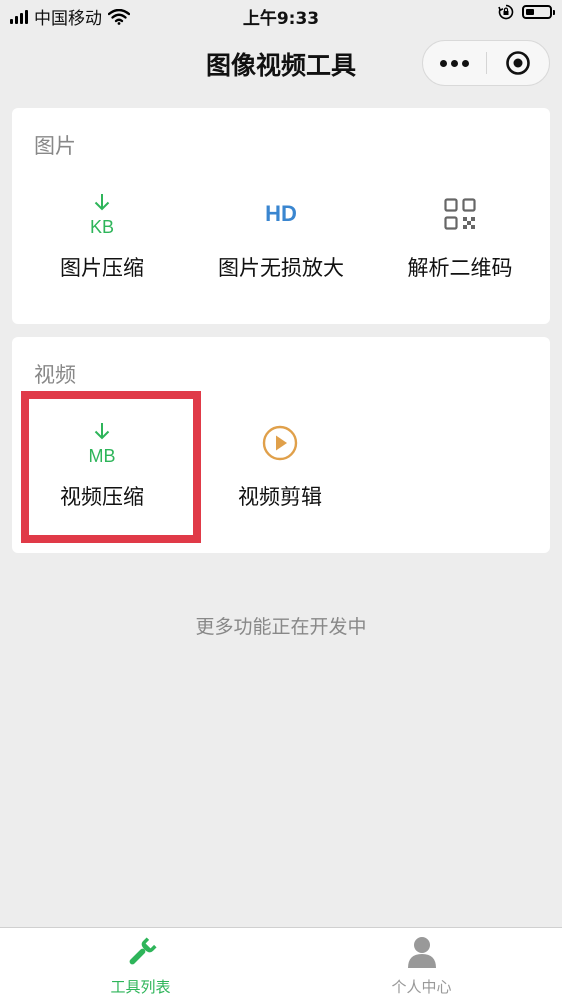 This screenshot has height=1001, width=562. I want to click on video-edit-tool: 视频剪辑, so click(280, 464).